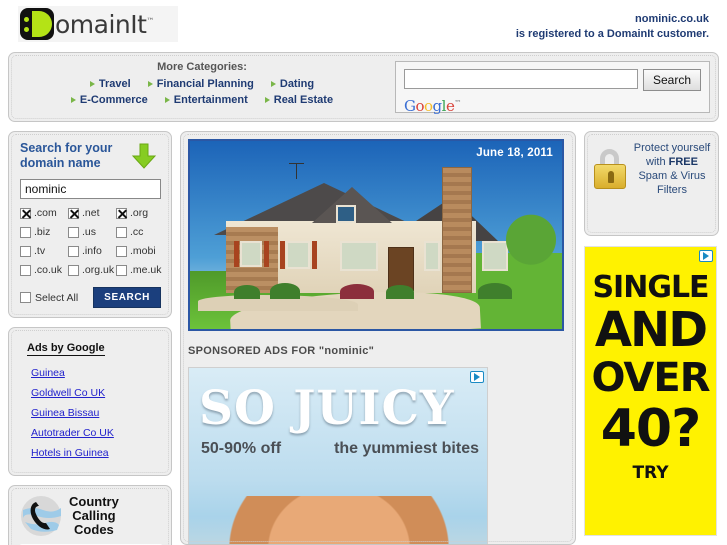 Image resolution: width=727 pixels, height=545 pixels. I want to click on spam-line-4: Filters, so click(672, 190).